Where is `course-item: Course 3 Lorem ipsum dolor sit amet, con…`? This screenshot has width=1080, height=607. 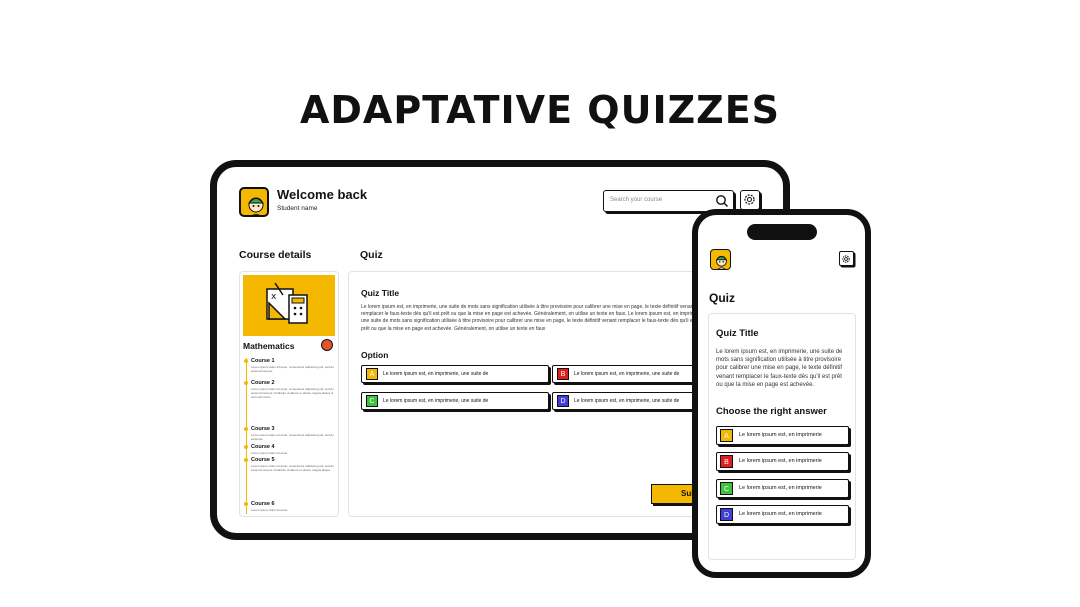
course-item: Course 3 Lorem ipsum dolor sit amet, con… is located at coordinates (289, 433).